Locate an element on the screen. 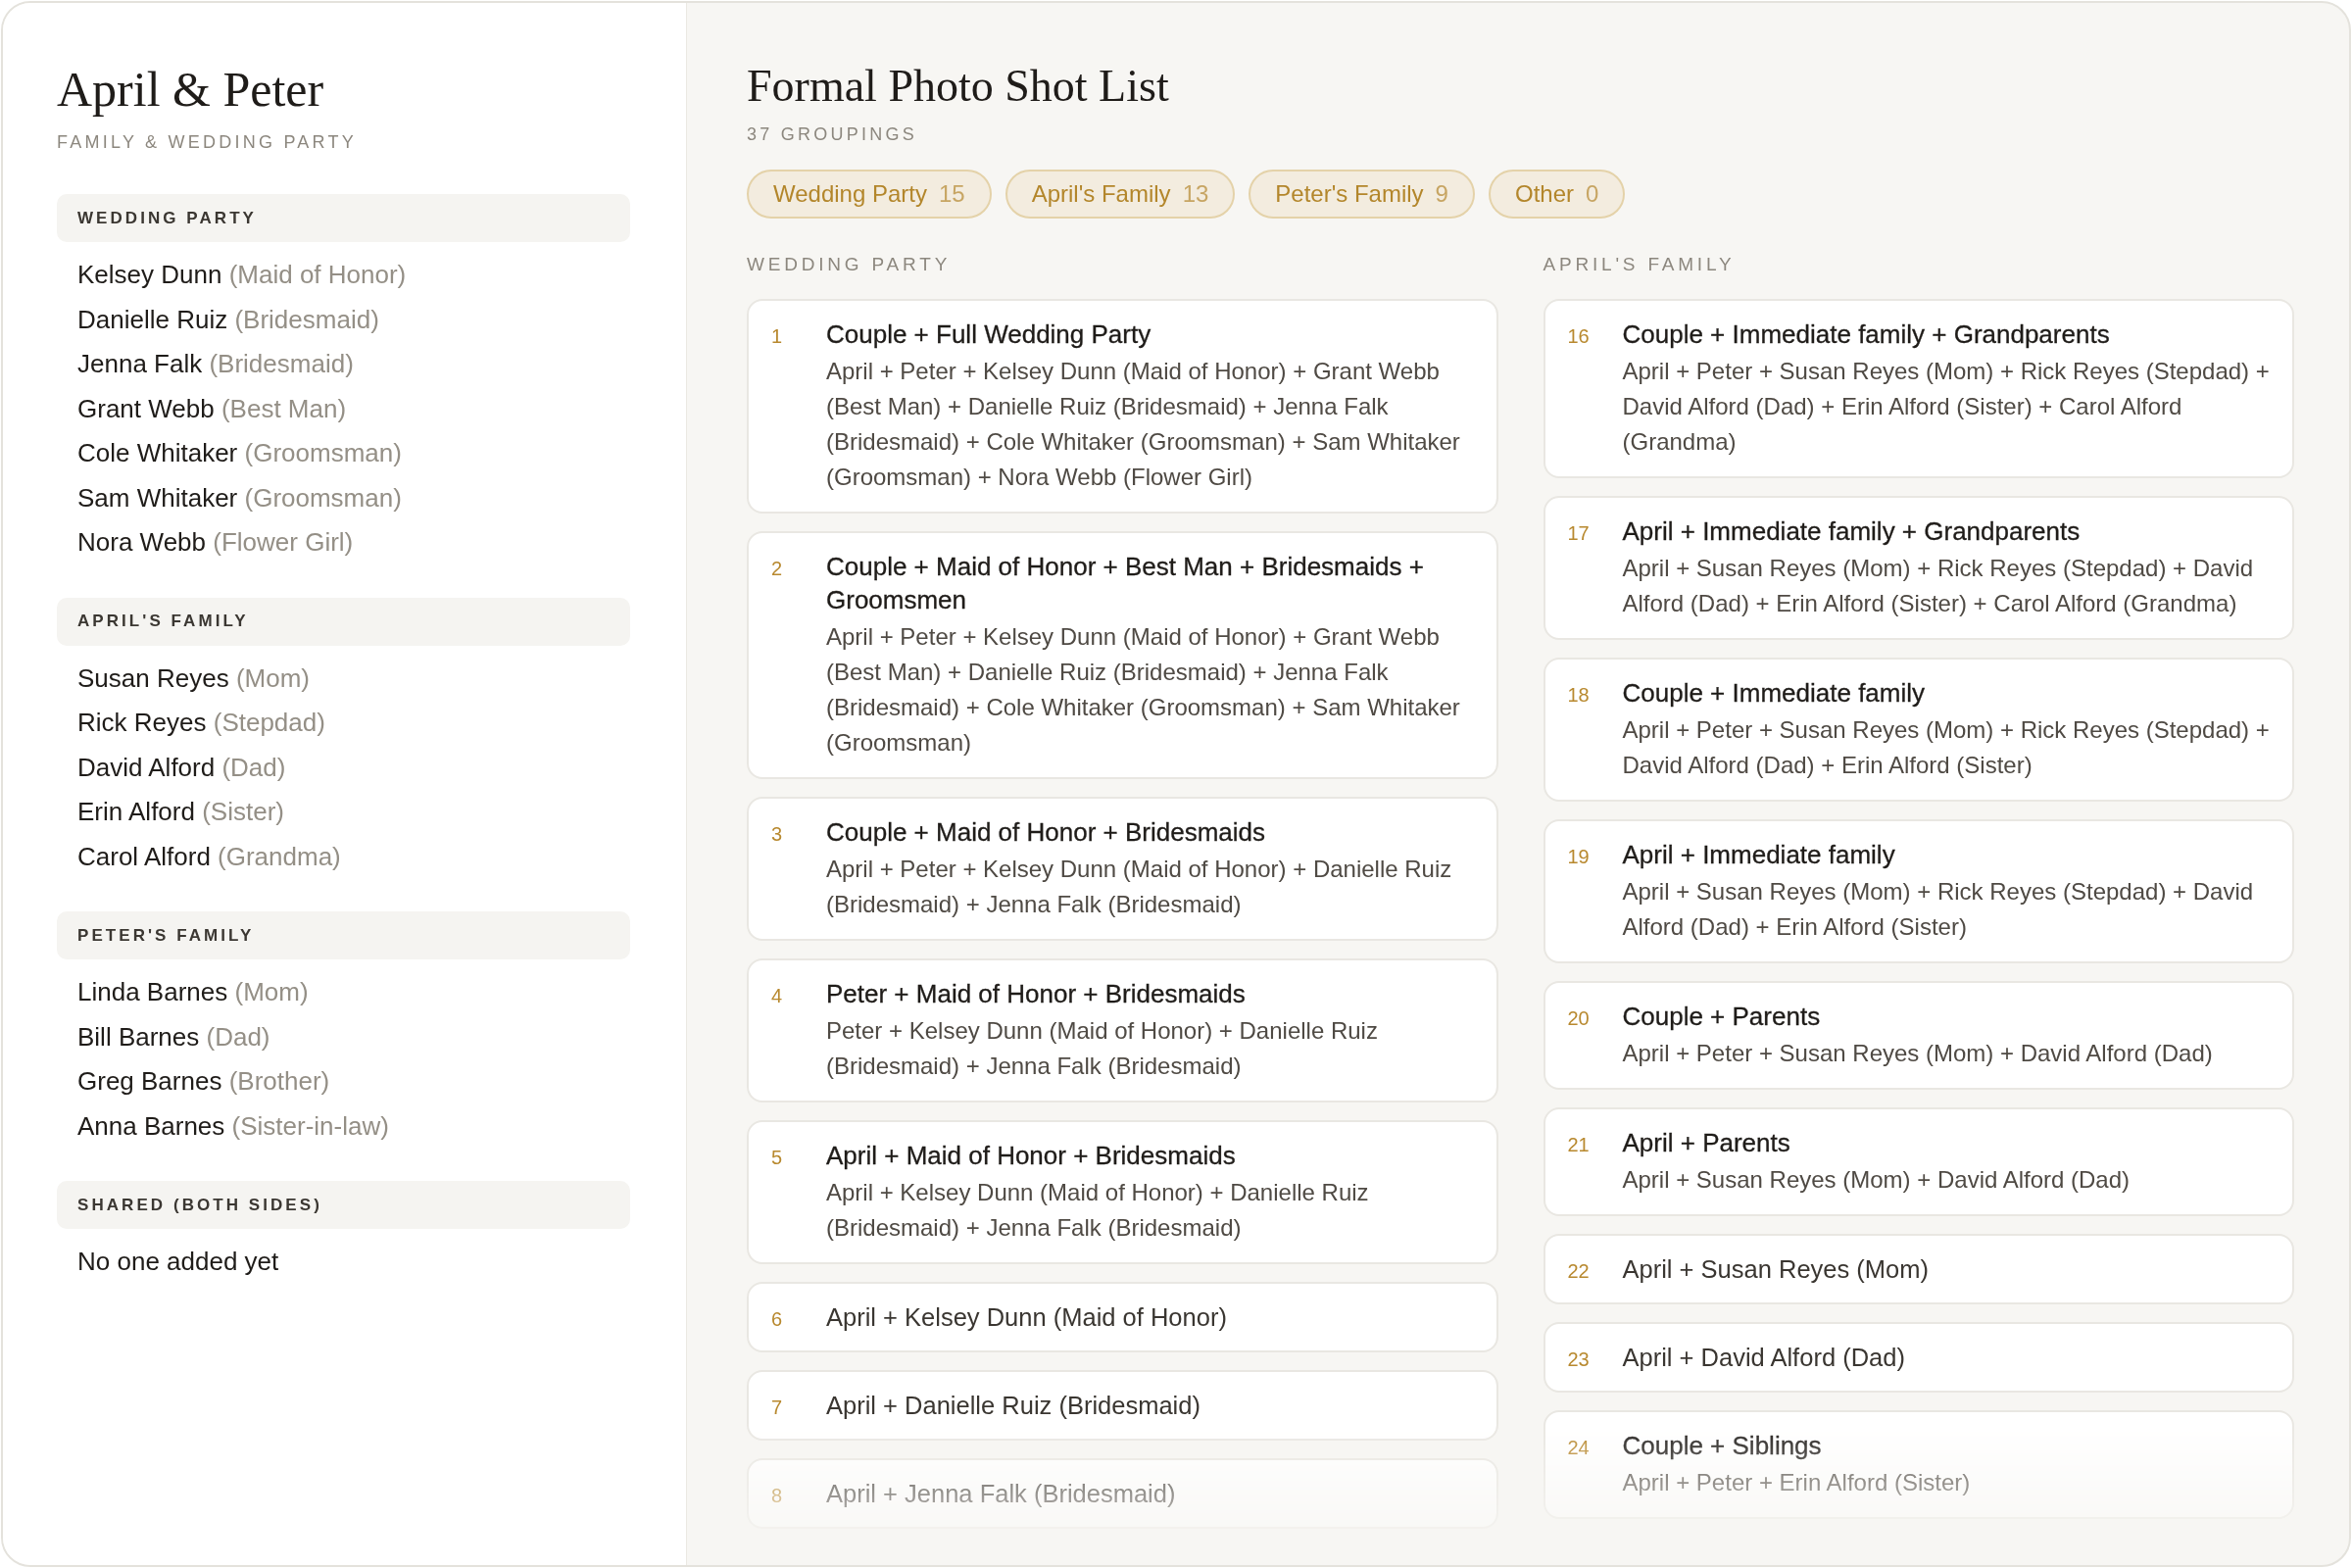 The width and height of the screenshot is (2352, 1568). shot-title: April + Immediate family + Grandparents is located at coordinates (1852, 531).